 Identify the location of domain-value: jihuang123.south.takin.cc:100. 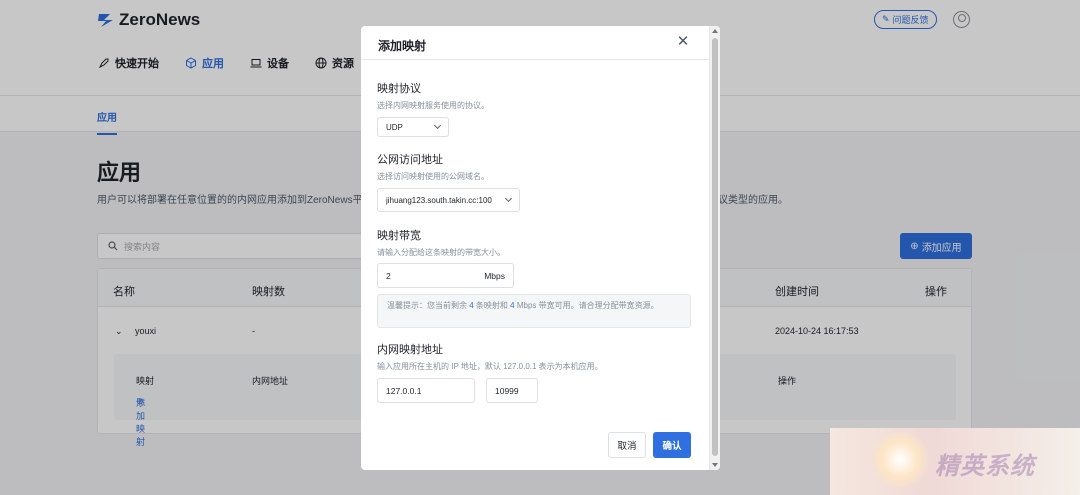
(439, 200).